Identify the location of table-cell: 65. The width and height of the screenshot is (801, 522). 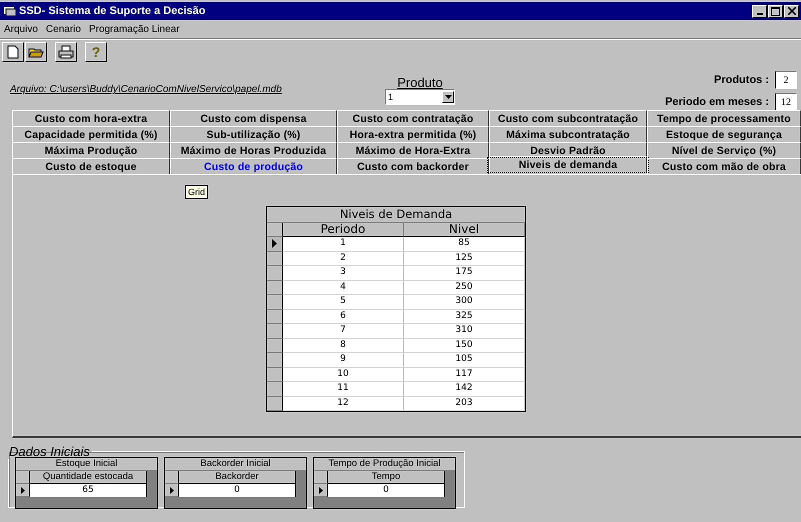
(88, 490).